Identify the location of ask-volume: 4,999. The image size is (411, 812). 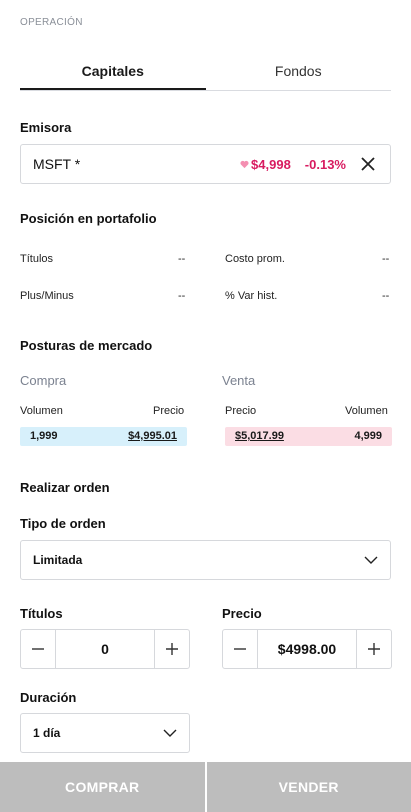
(368, 436).